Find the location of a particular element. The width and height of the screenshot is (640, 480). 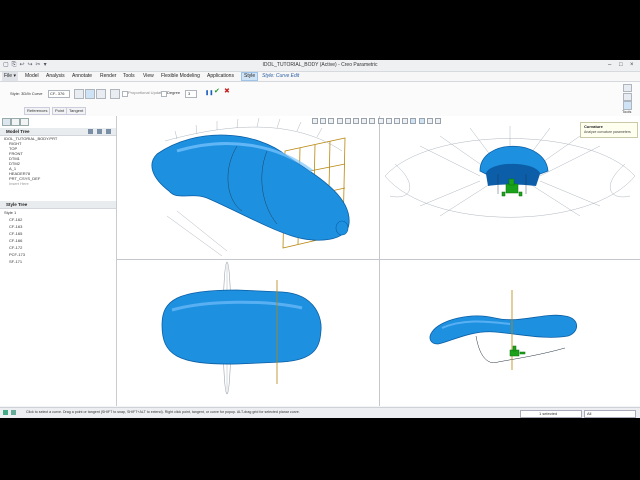

tree-filter-icon is located at coordinates (99, 131).